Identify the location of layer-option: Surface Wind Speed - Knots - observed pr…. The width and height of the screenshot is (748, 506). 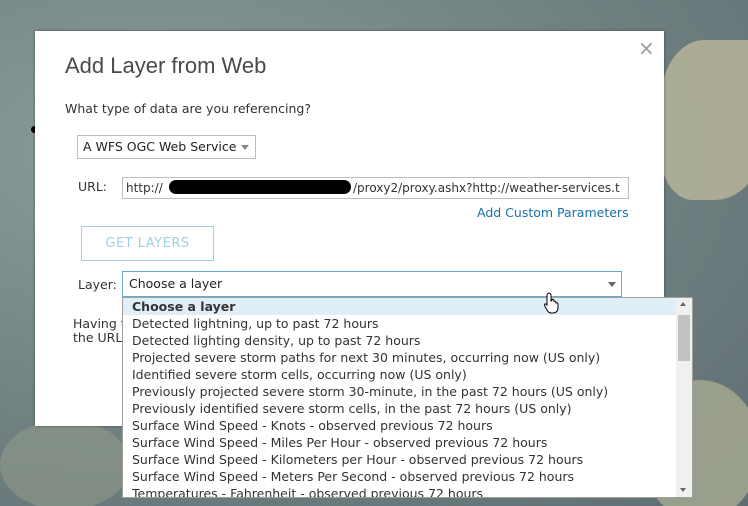
(399, 425).